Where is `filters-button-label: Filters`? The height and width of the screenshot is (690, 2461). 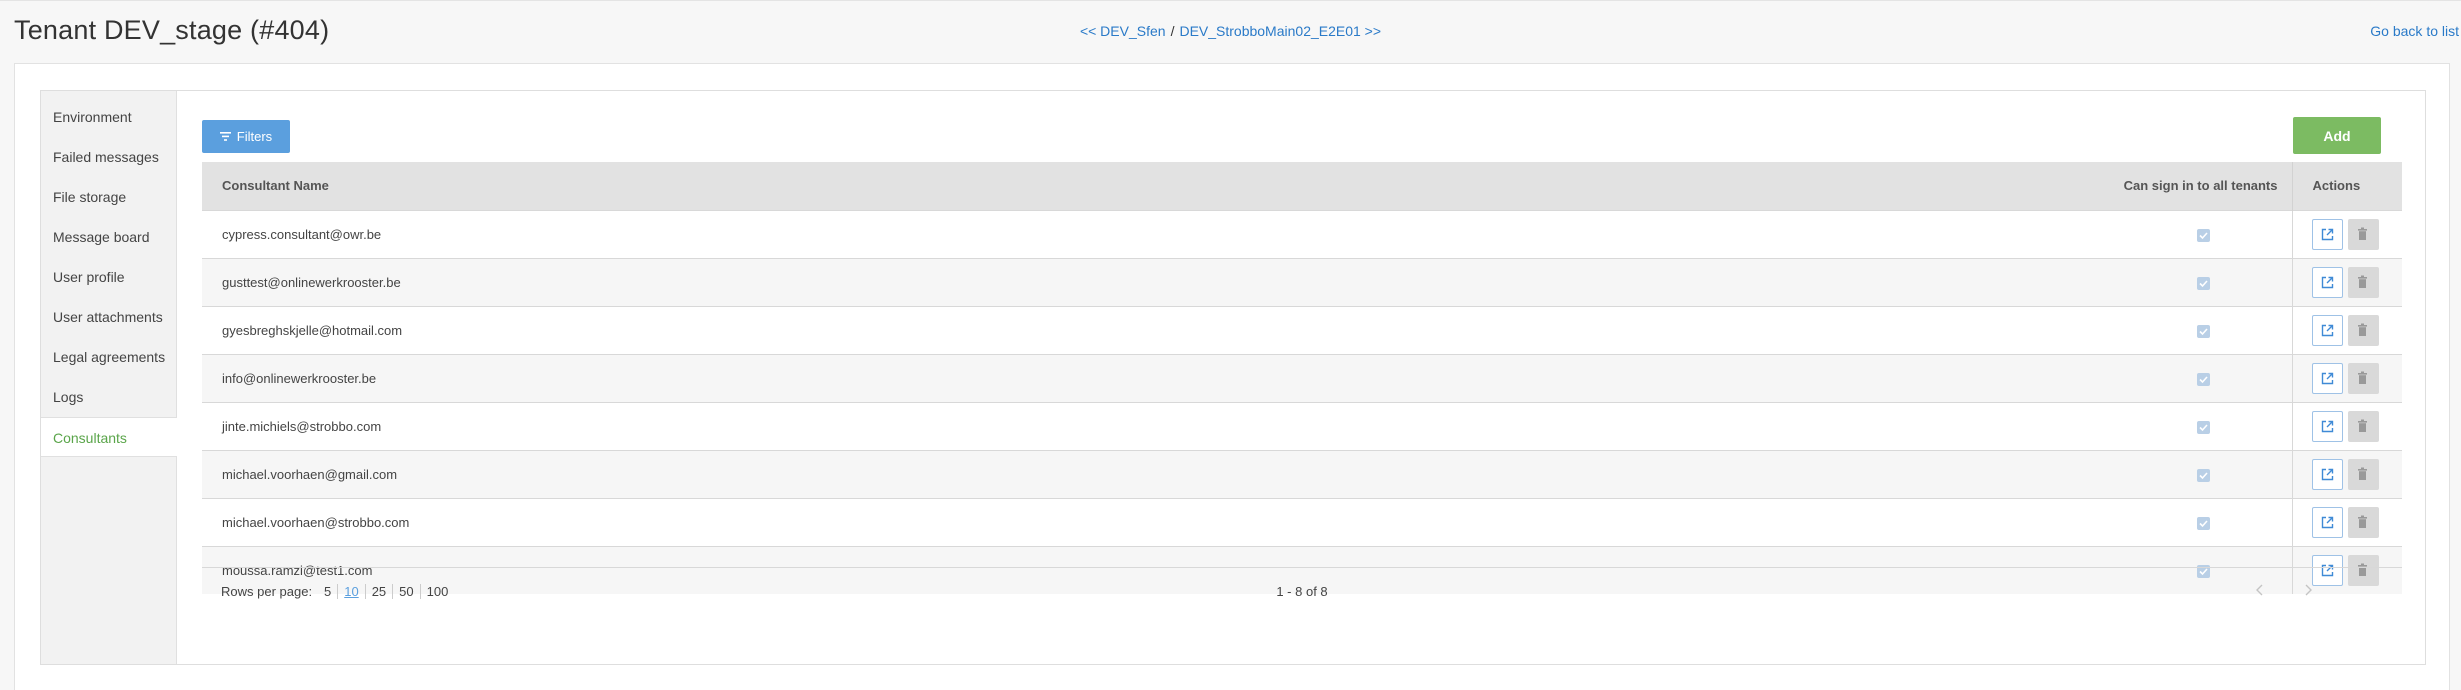
filters-button-label: Filters is located at coordinates (254, 136).